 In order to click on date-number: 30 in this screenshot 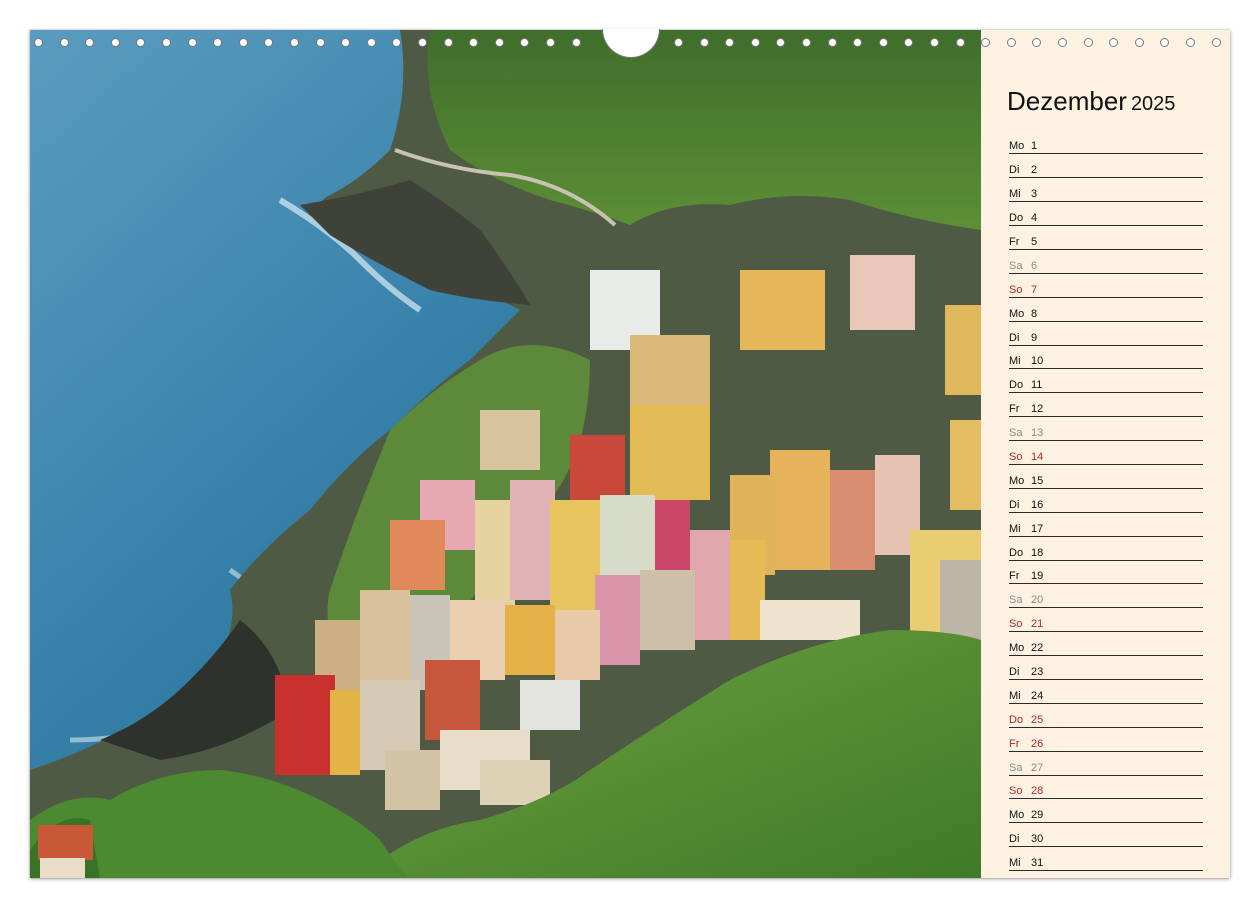, I will do `click(1037, 839)`.